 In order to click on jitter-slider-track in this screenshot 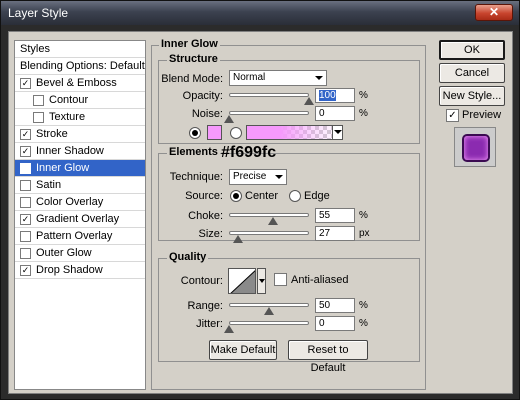, I will do `click(269, 323)`.